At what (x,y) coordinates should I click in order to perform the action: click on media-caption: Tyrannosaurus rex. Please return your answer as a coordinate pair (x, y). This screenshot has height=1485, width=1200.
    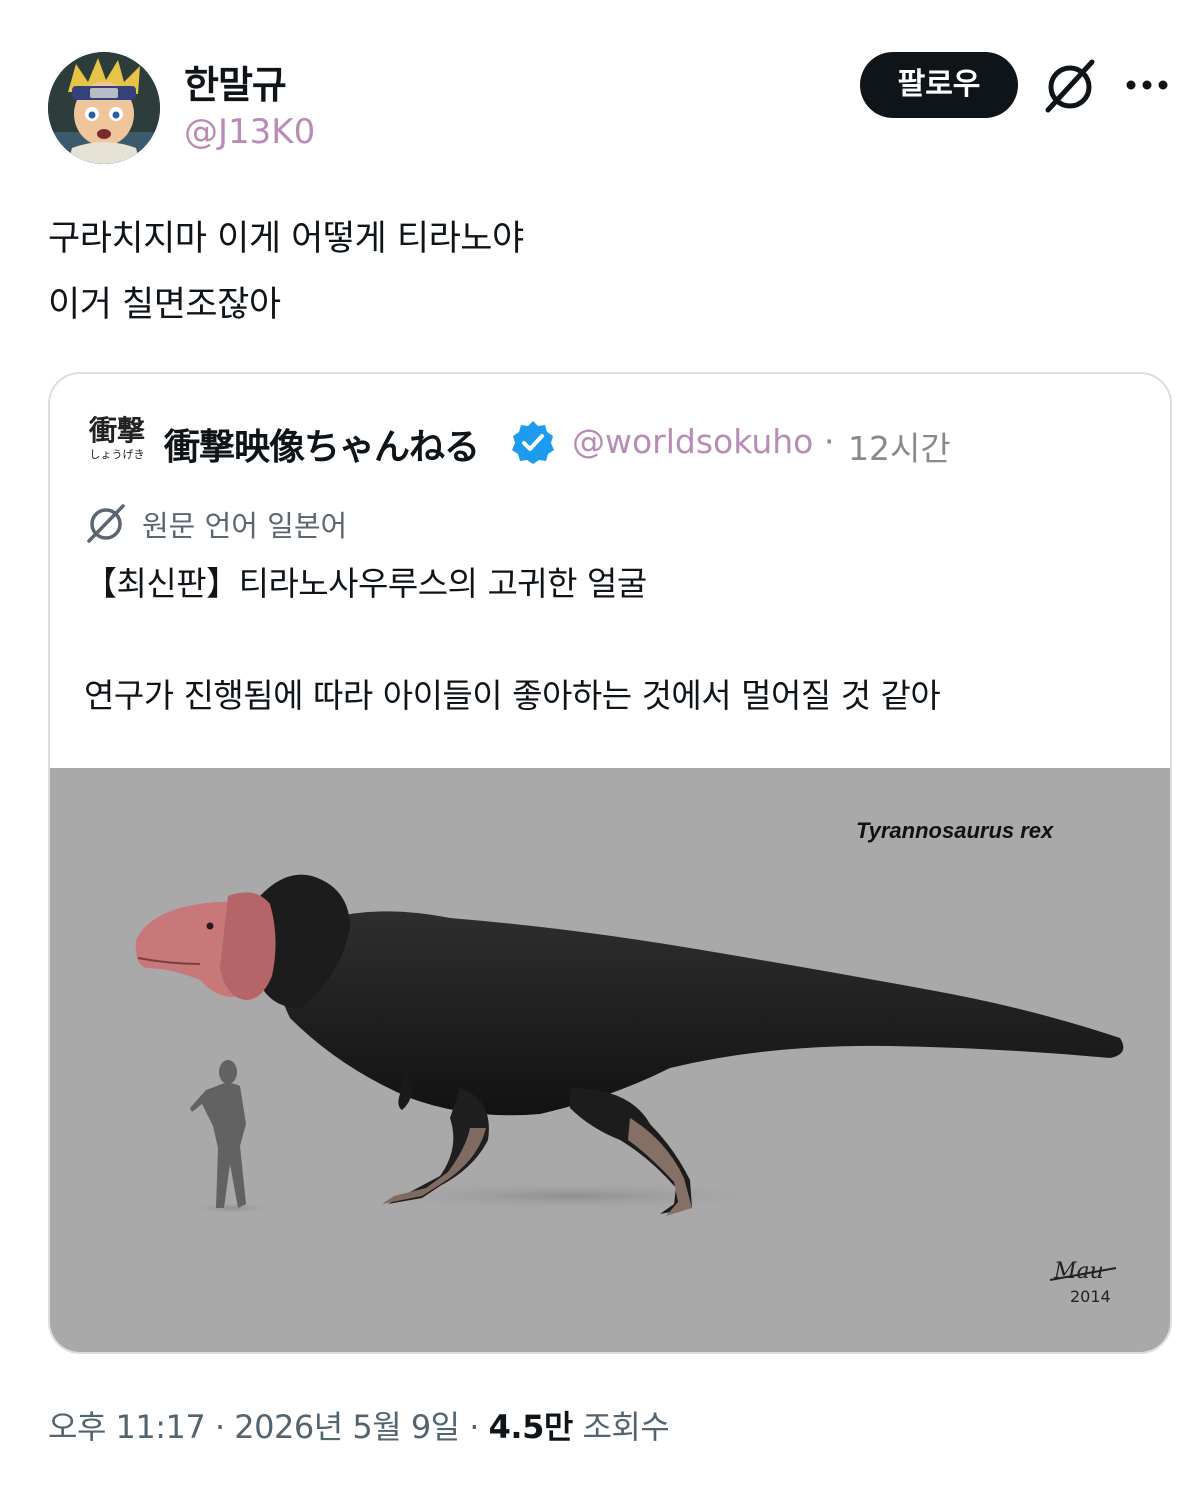
    Looking at the image, I should click on (955, 830).